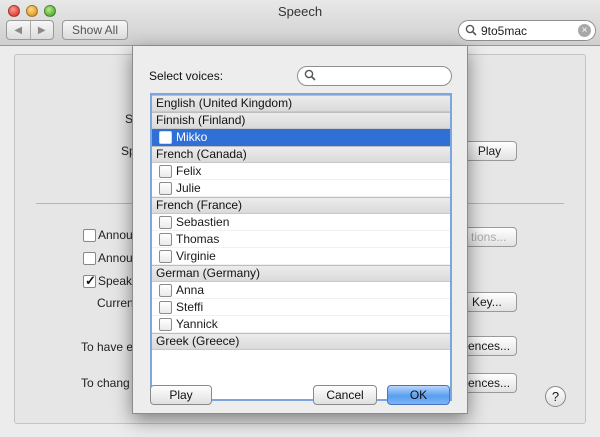 Image resolution: width=600 pixels, height=437 pixels. Describe the element at coordinates (301, 120) in the screenshot. I see `language-group-header: Finnish (Finland)` at that location.